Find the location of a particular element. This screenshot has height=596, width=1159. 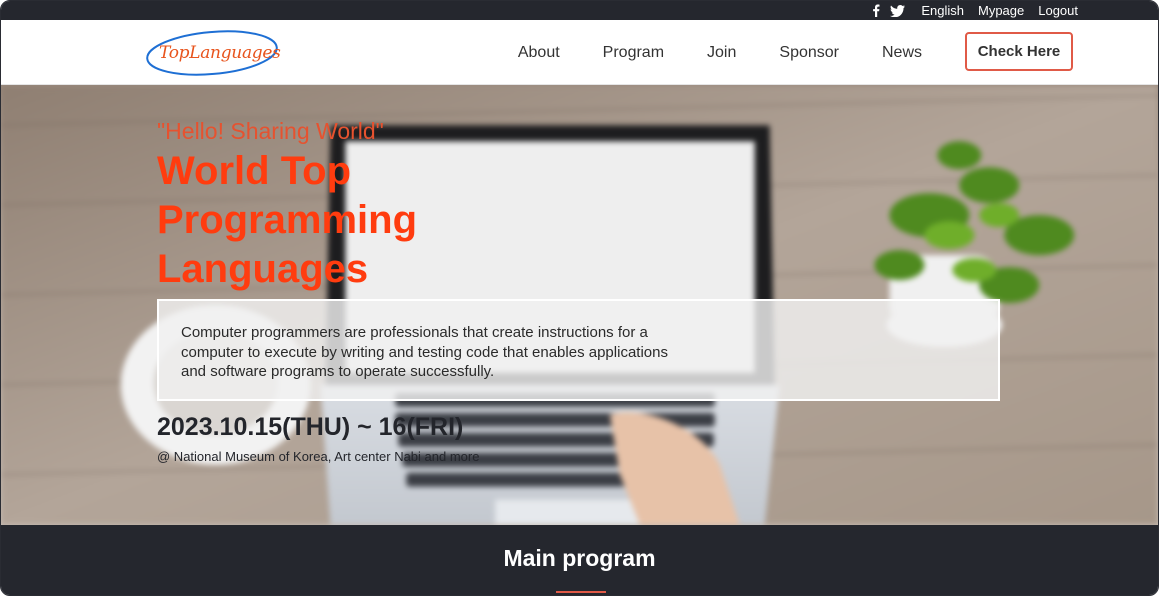

hero-tagline: "Hello! Sharing World" is located at coordinates (270, 131).